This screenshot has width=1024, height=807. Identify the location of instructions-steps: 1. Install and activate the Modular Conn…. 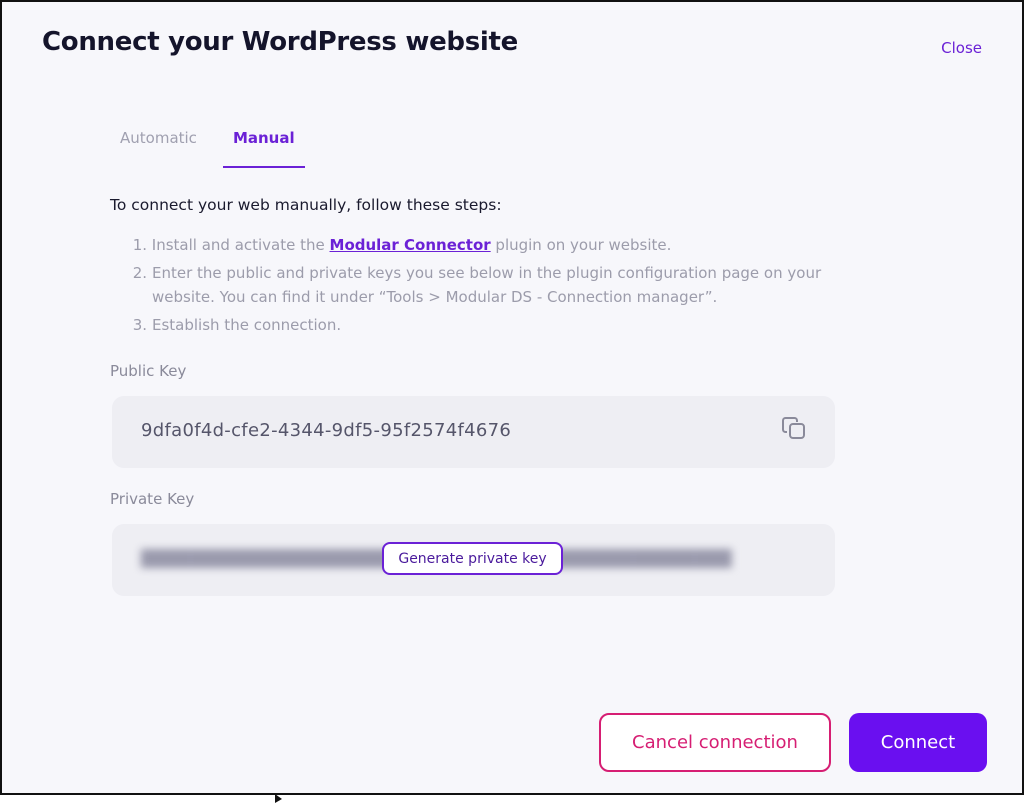
(470, 287).